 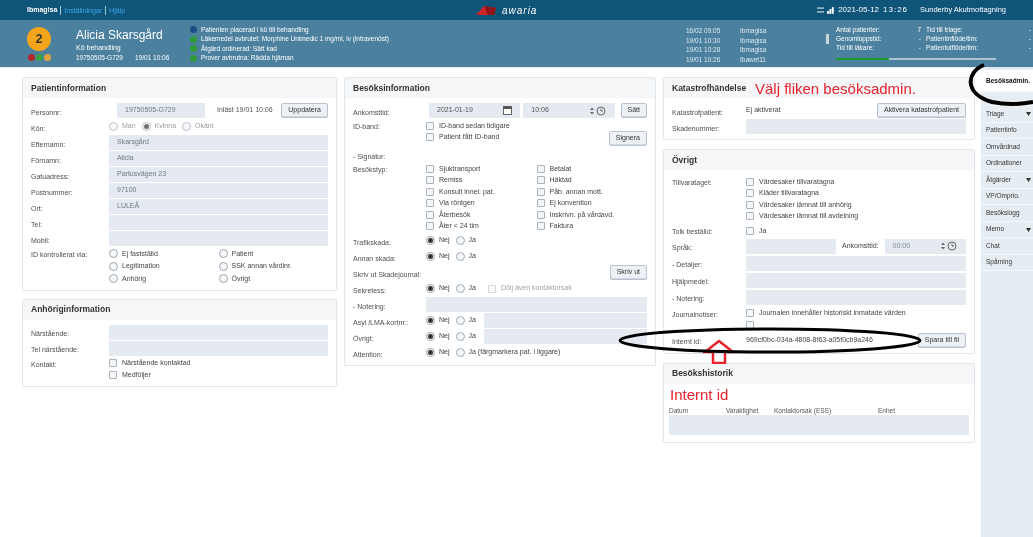 What do you see at coordinates (835, 89) in the screenshot?
I see `annotation-text: Välj fliken besöksadmin.` at bounding box center [835, 89].